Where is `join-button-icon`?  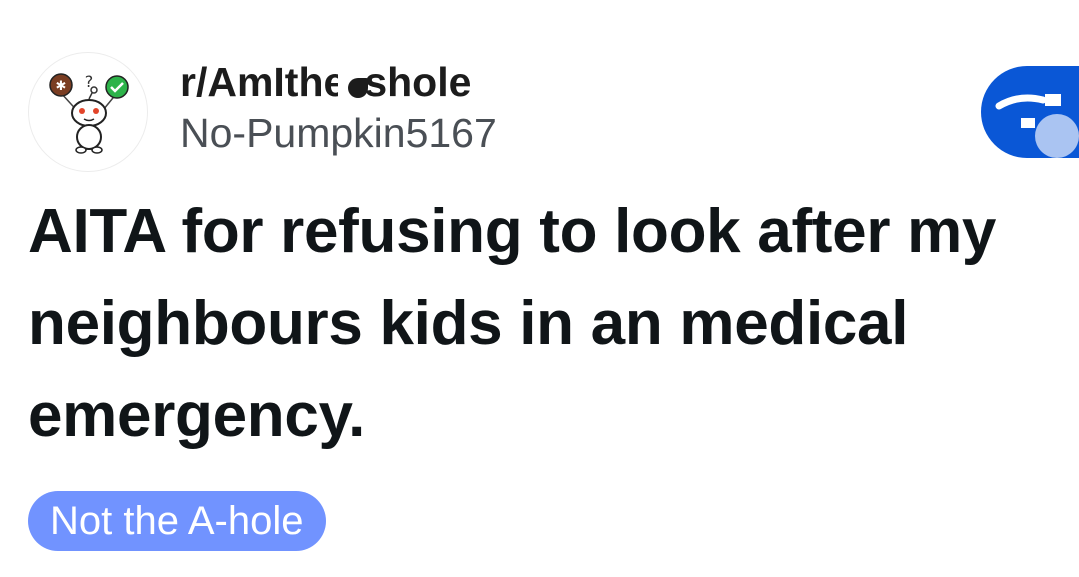 join-button-icon is located at coordinates (1037, 126).